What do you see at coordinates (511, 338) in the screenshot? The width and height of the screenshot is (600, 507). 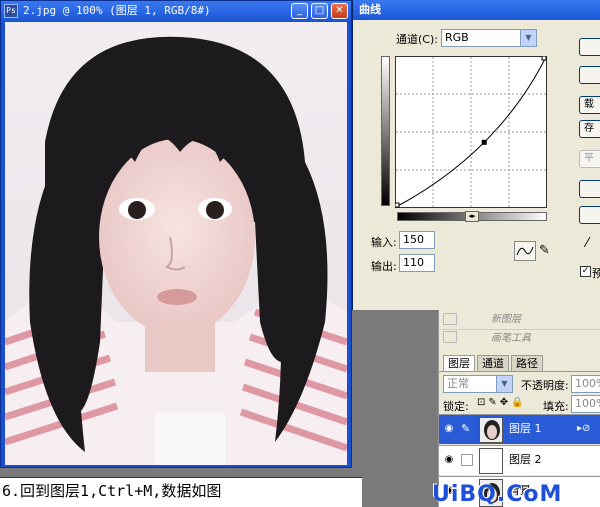 I see `history-item-label: 画笔工具` at bounding box center [511, 338].